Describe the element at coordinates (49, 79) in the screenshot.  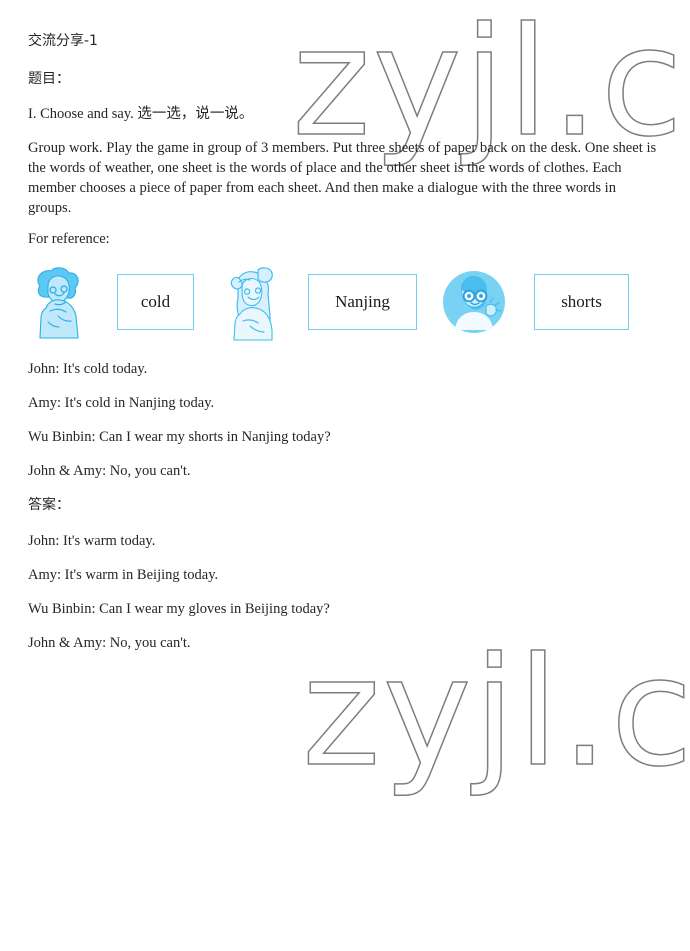
I see `section-label-question: 题目：` at that location.